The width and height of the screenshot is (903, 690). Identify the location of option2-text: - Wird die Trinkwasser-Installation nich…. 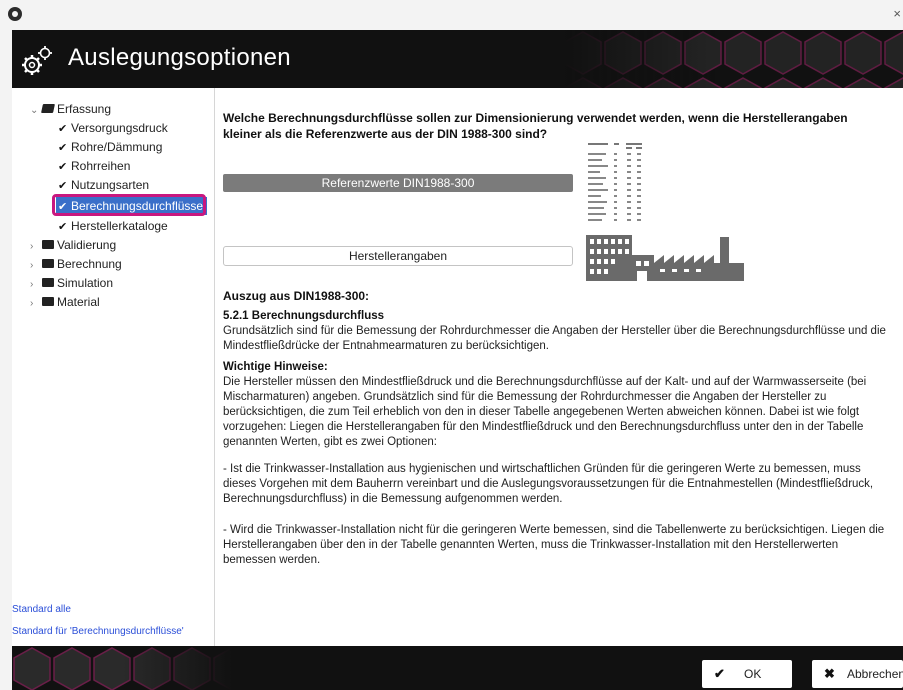
(554, 545).